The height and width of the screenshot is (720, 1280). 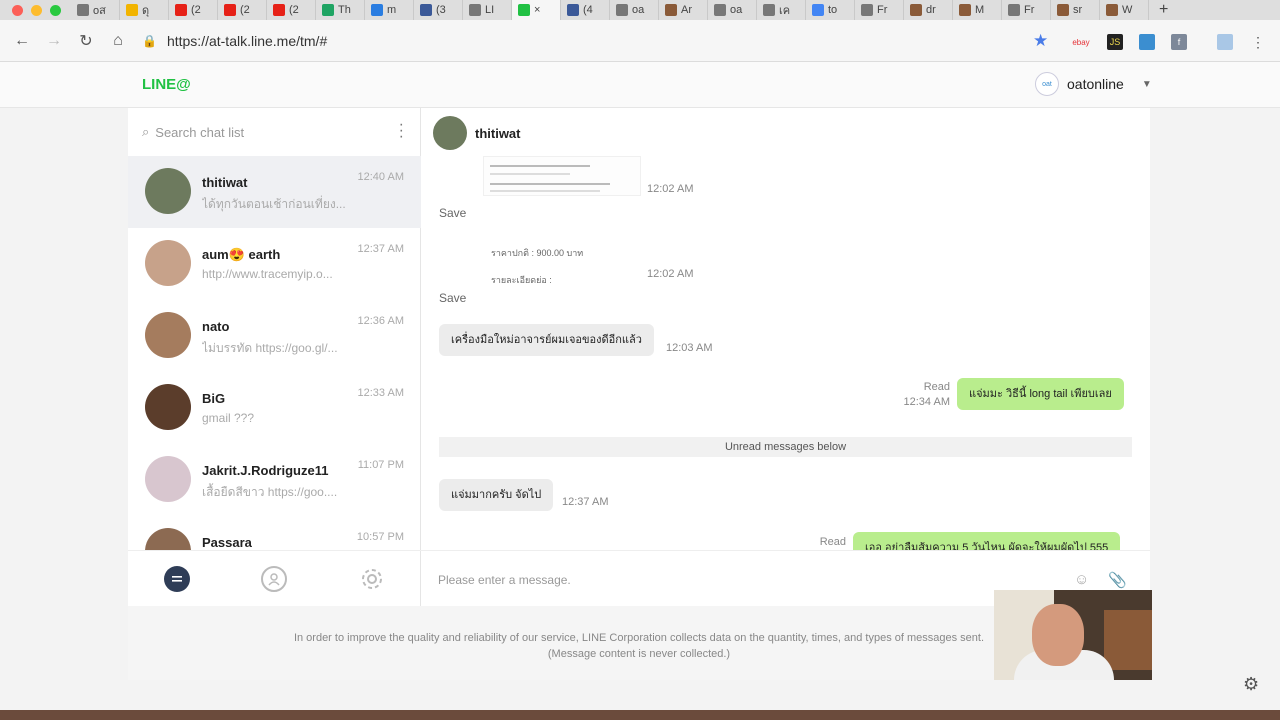 What do you see at coordinates (524, 10) in the screenshot?
I see `line-at-icon` at bounding box center [524, 10].